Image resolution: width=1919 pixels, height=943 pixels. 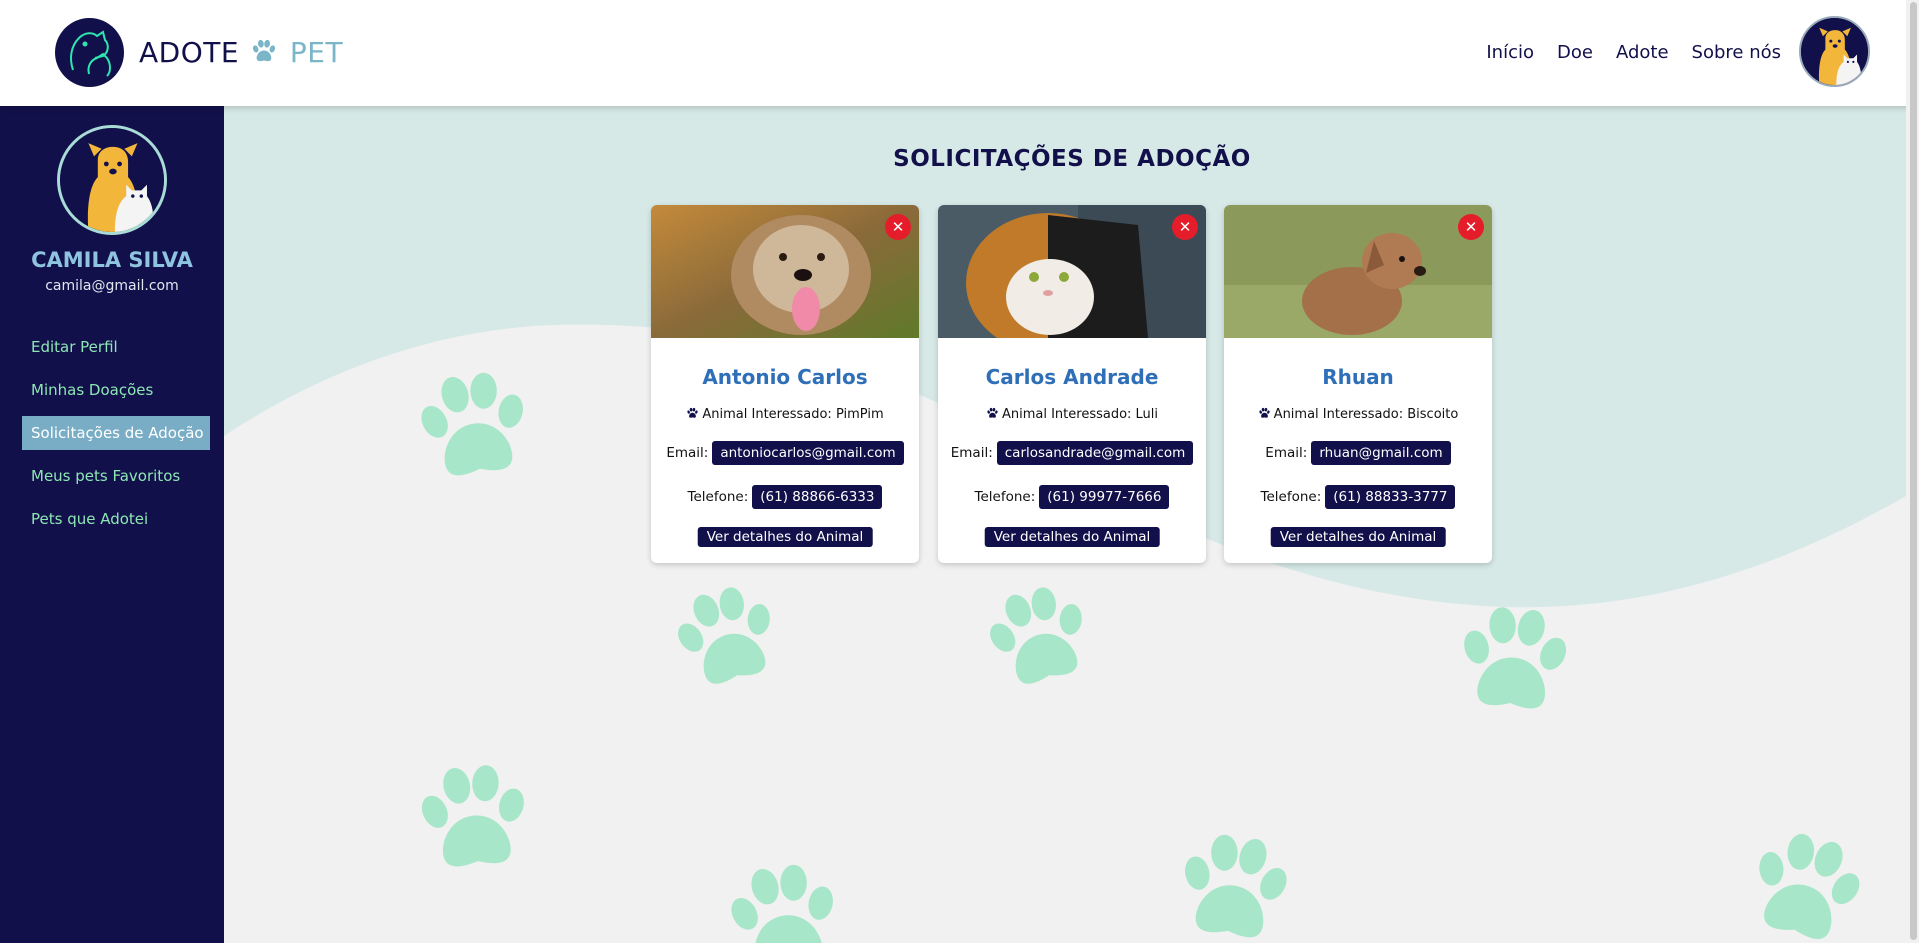 I want to click on interested-animal-label: Animal Interessado: PimPim, so click(x=793, y=414).